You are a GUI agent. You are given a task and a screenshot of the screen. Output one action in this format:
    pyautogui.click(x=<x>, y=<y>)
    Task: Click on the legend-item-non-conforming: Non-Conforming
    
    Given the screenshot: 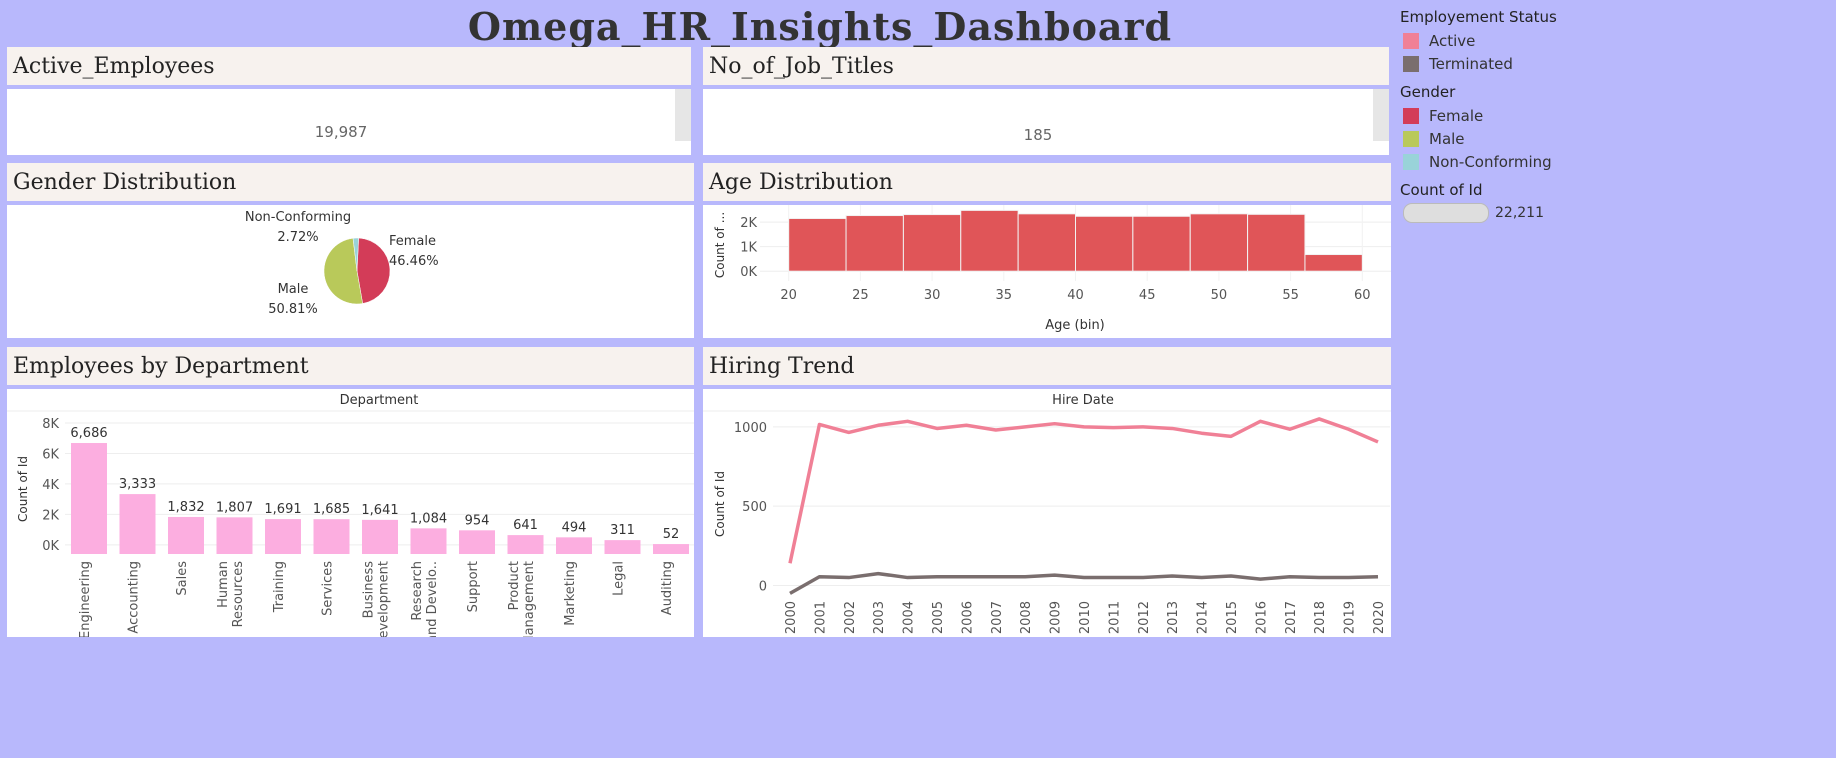 What is the action you would take?
    pyautogui.click(x=1501, y=162)
    